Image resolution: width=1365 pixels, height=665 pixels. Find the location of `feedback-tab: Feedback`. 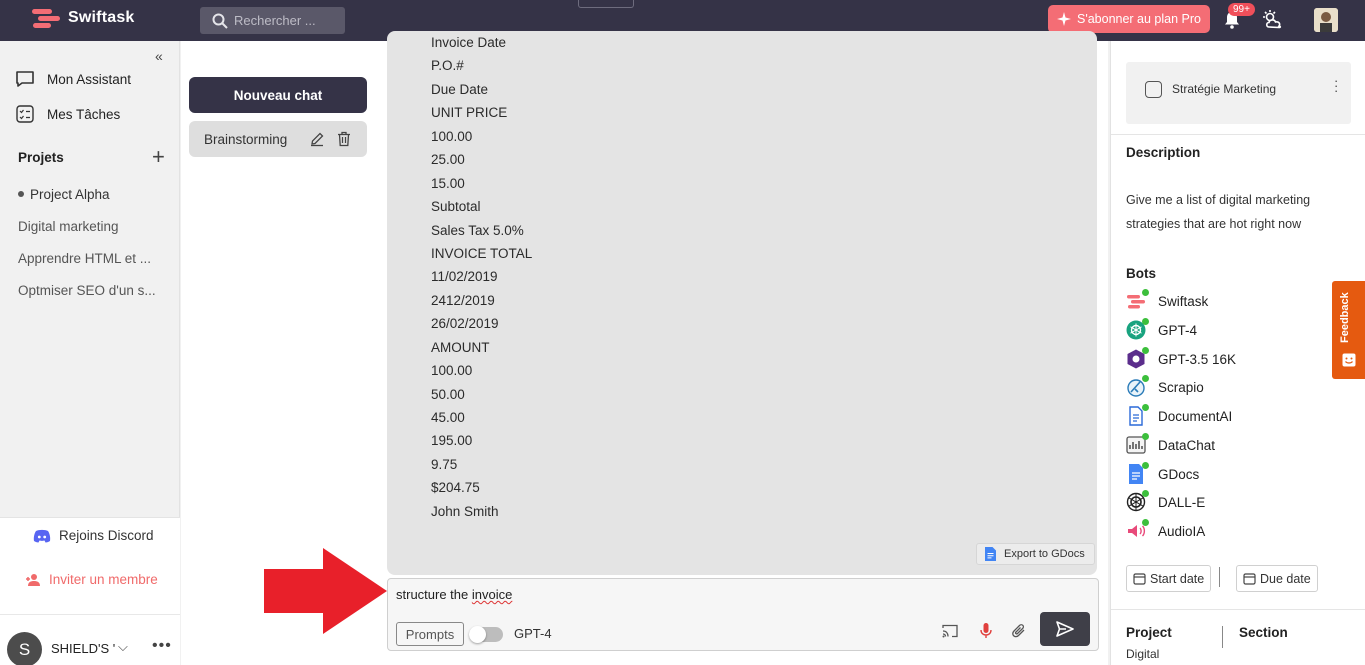

feedback-tab: Feedback is located at coordinates (1348, 330).